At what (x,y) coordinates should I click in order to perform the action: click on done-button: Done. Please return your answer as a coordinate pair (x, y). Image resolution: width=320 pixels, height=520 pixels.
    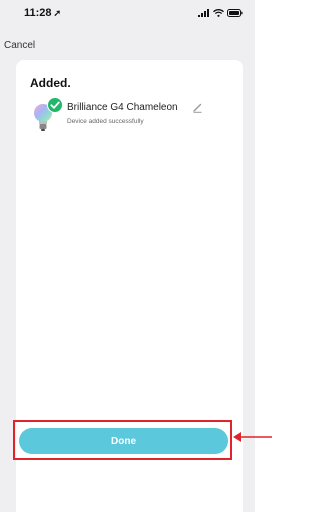
    Looking at the image, I should click on (123, 441).